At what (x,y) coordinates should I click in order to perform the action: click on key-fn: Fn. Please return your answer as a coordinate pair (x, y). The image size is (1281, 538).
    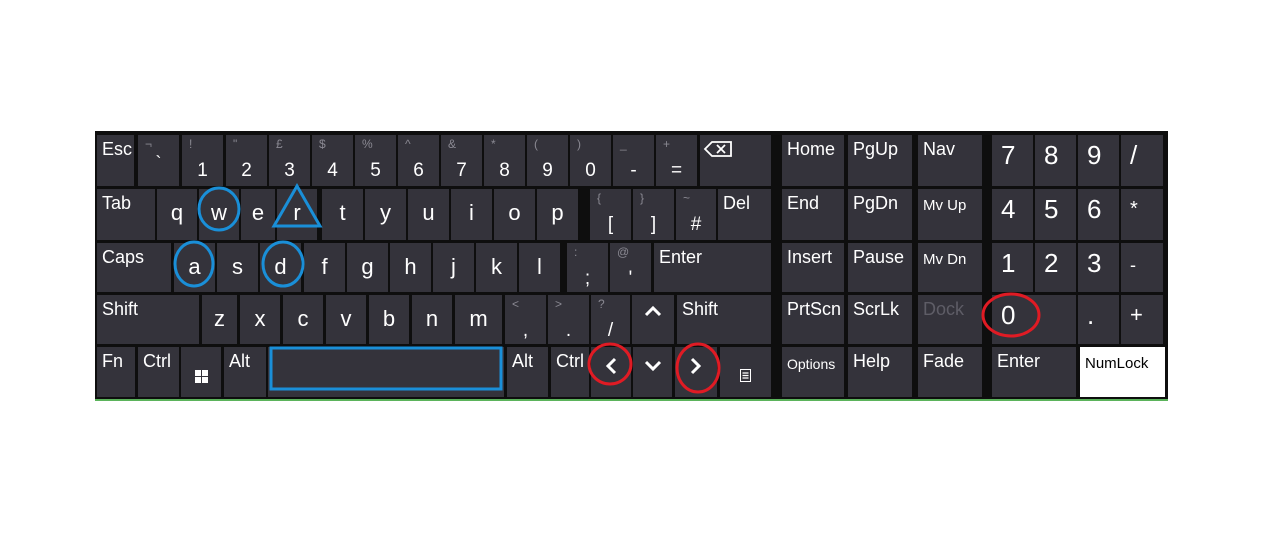
    Looking at the image, I should click on (116, 372).